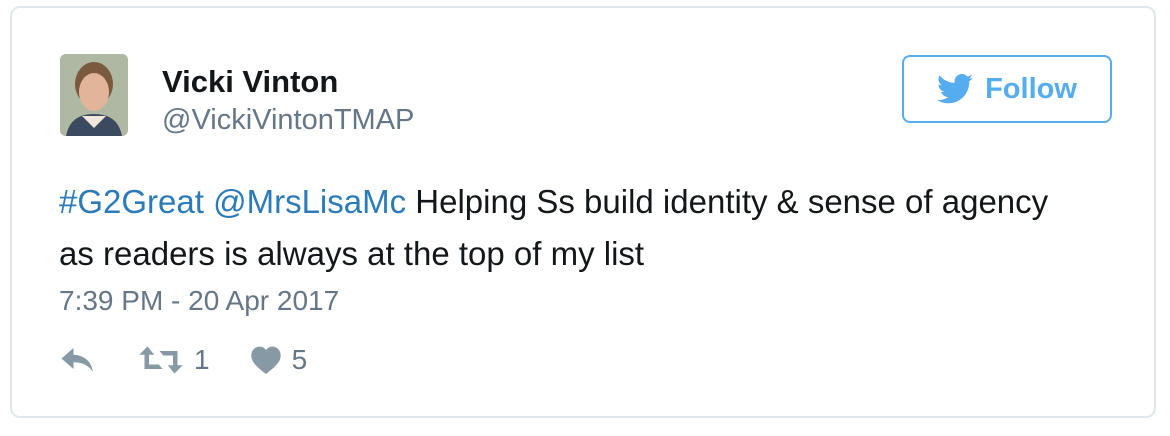 The height and width of the screenshot is (436, 1170). I want to click on retweet-icon, so click(161, 360).